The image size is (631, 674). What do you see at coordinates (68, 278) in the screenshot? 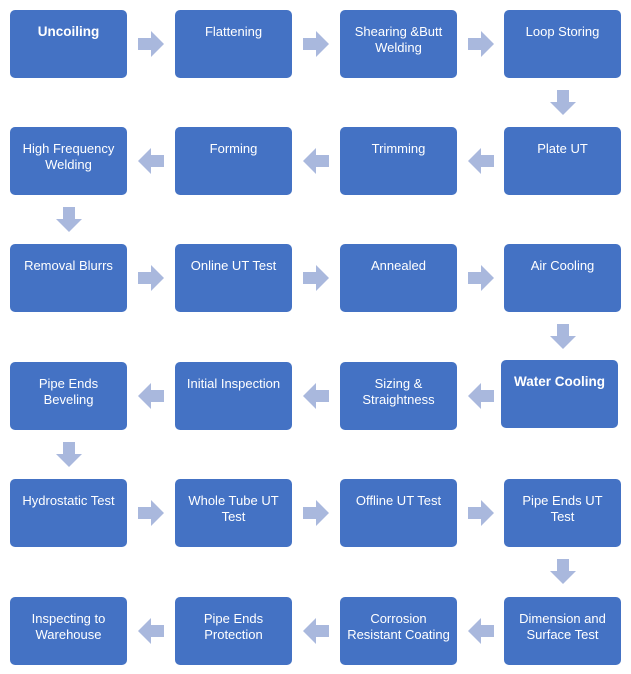
I see `step-removal-blurrs: Removal Blurrs` at bounding box center [68, 278].